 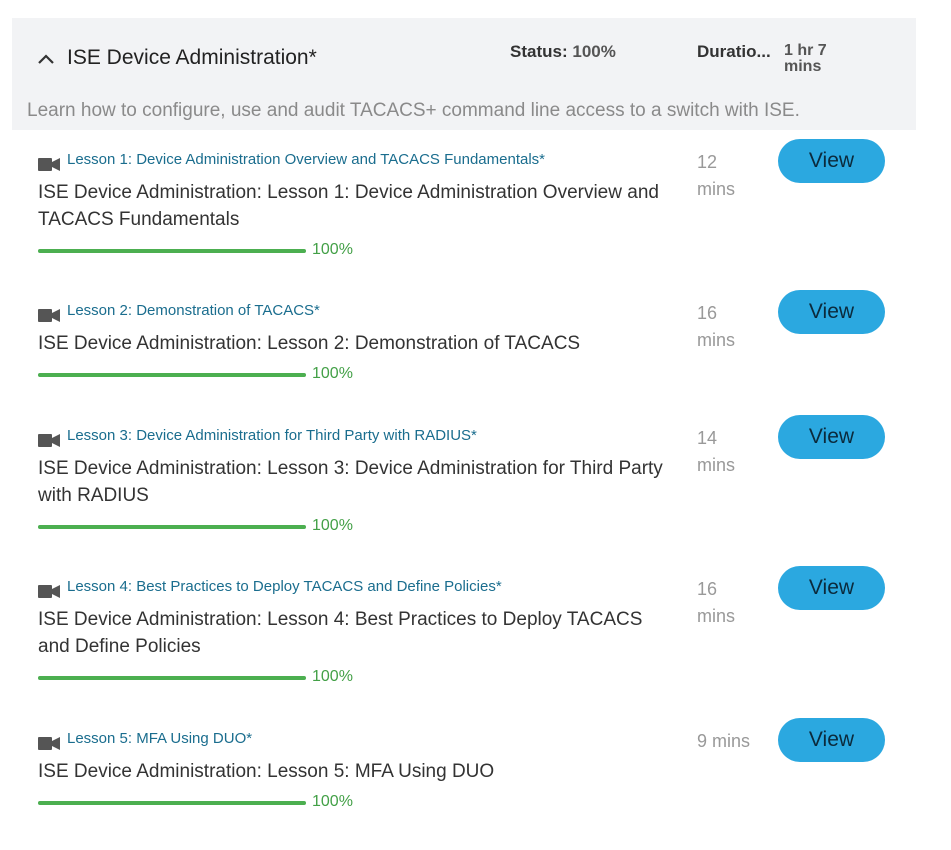 I want to click on duration-value: 1 hr 7 mins, so click(x=805, y=58).